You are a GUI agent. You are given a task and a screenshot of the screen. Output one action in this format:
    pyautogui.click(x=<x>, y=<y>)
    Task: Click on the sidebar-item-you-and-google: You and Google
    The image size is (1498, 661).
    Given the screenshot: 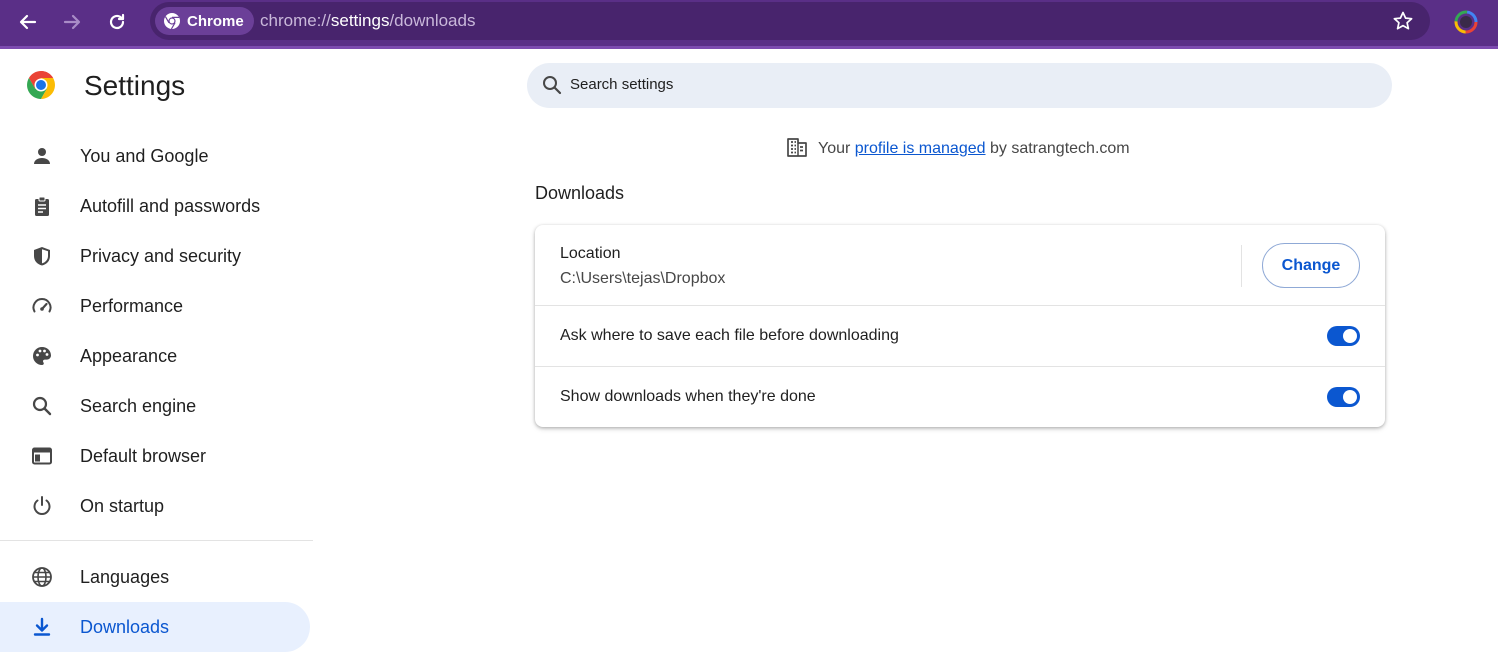 What is the action you would take?
    pyautogui.click(x=155, y=156)
    